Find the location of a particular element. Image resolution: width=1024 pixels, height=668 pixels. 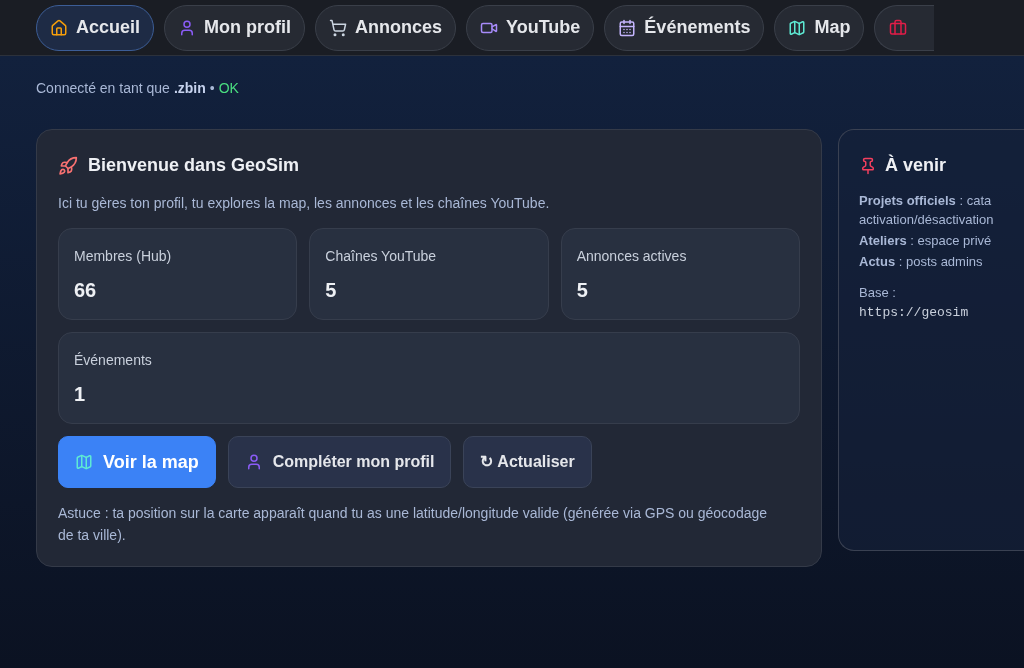

rocket-icon is located at coordinates (68, 165).